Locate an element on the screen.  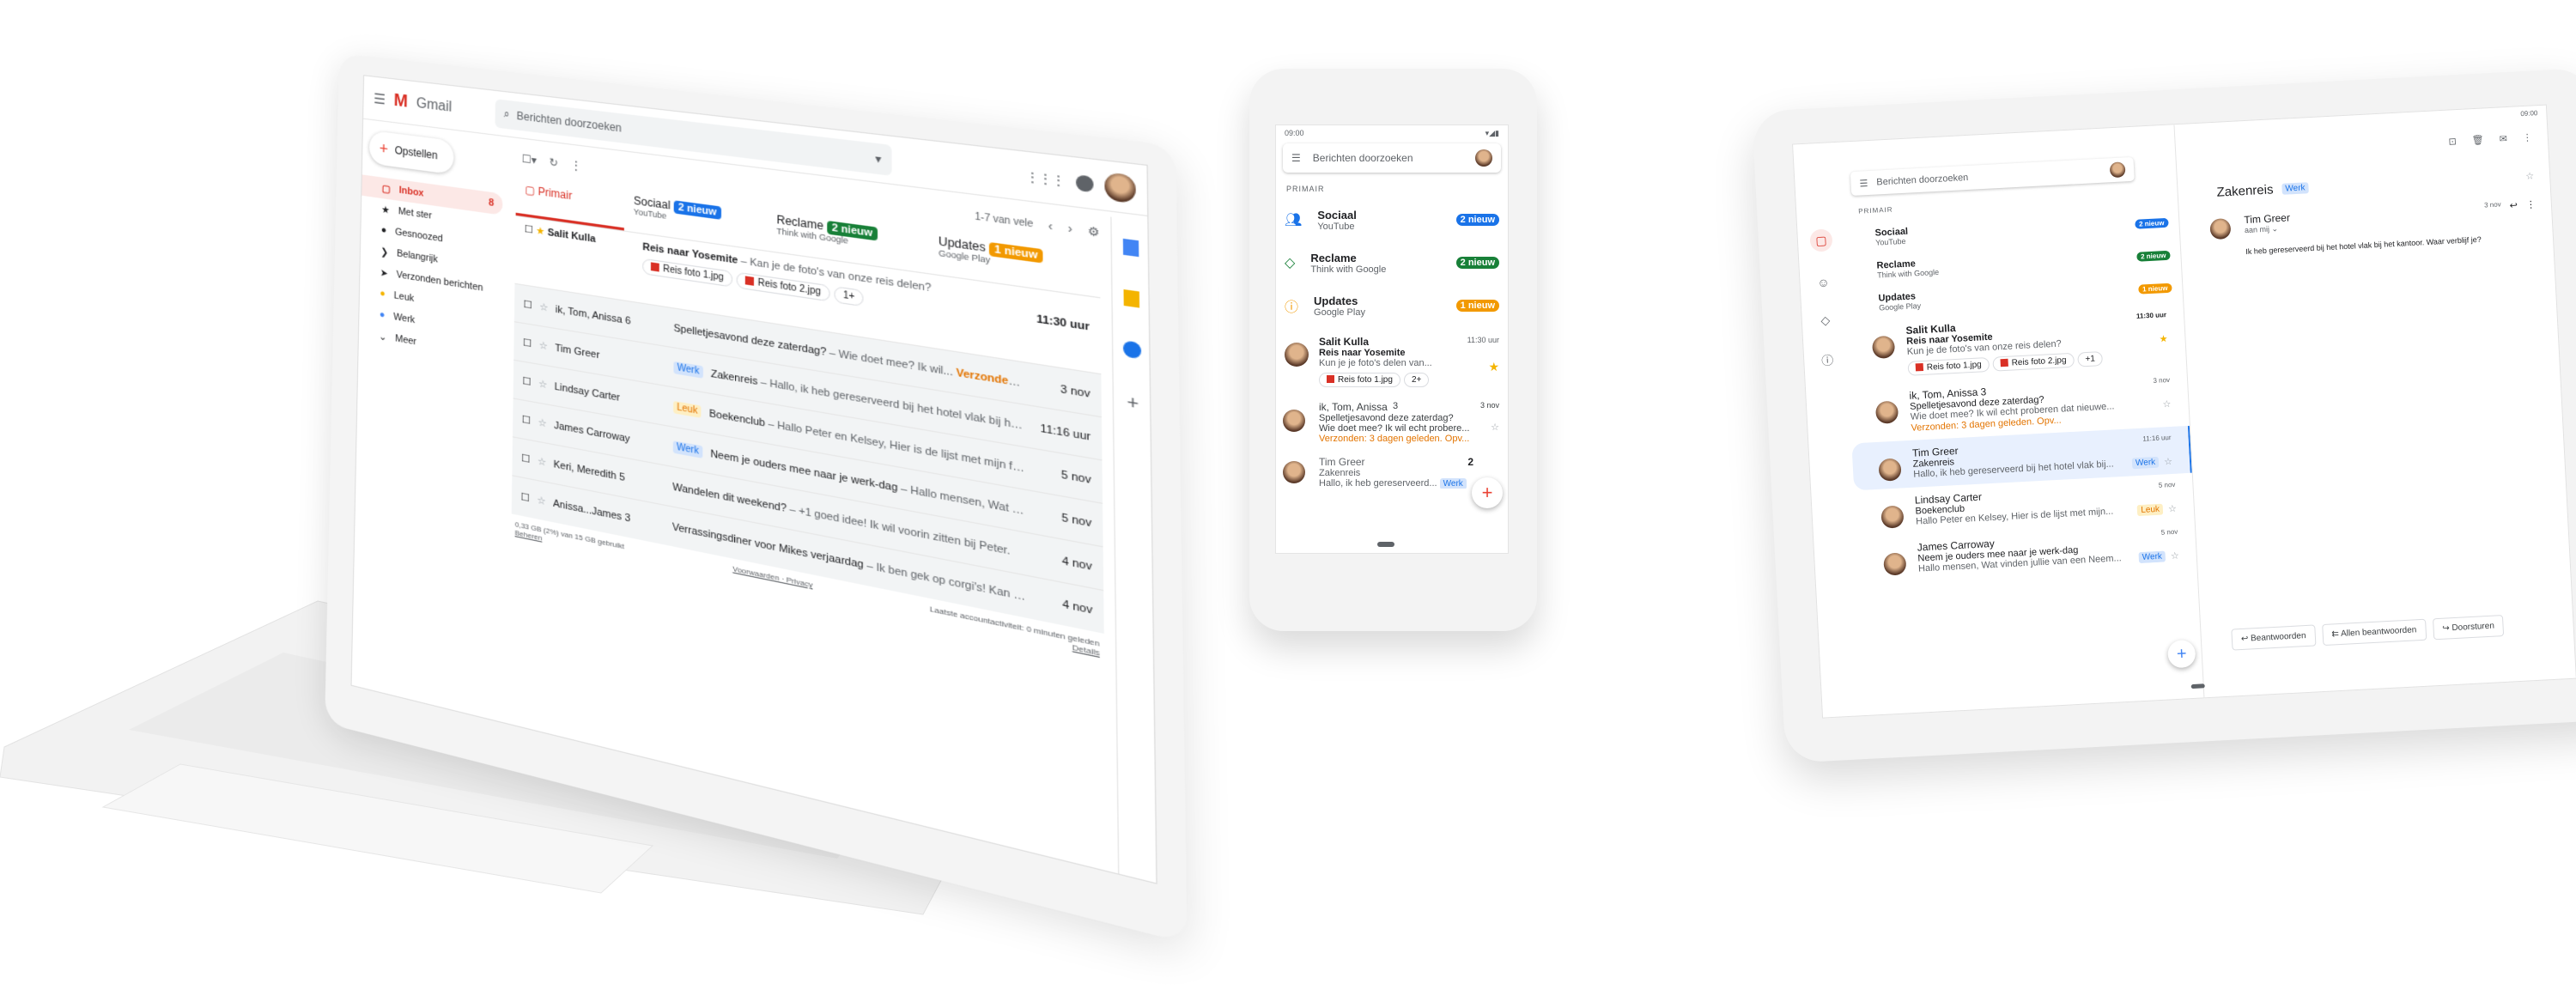
more-attachments: +1 is located at coordinates (2090, 359).